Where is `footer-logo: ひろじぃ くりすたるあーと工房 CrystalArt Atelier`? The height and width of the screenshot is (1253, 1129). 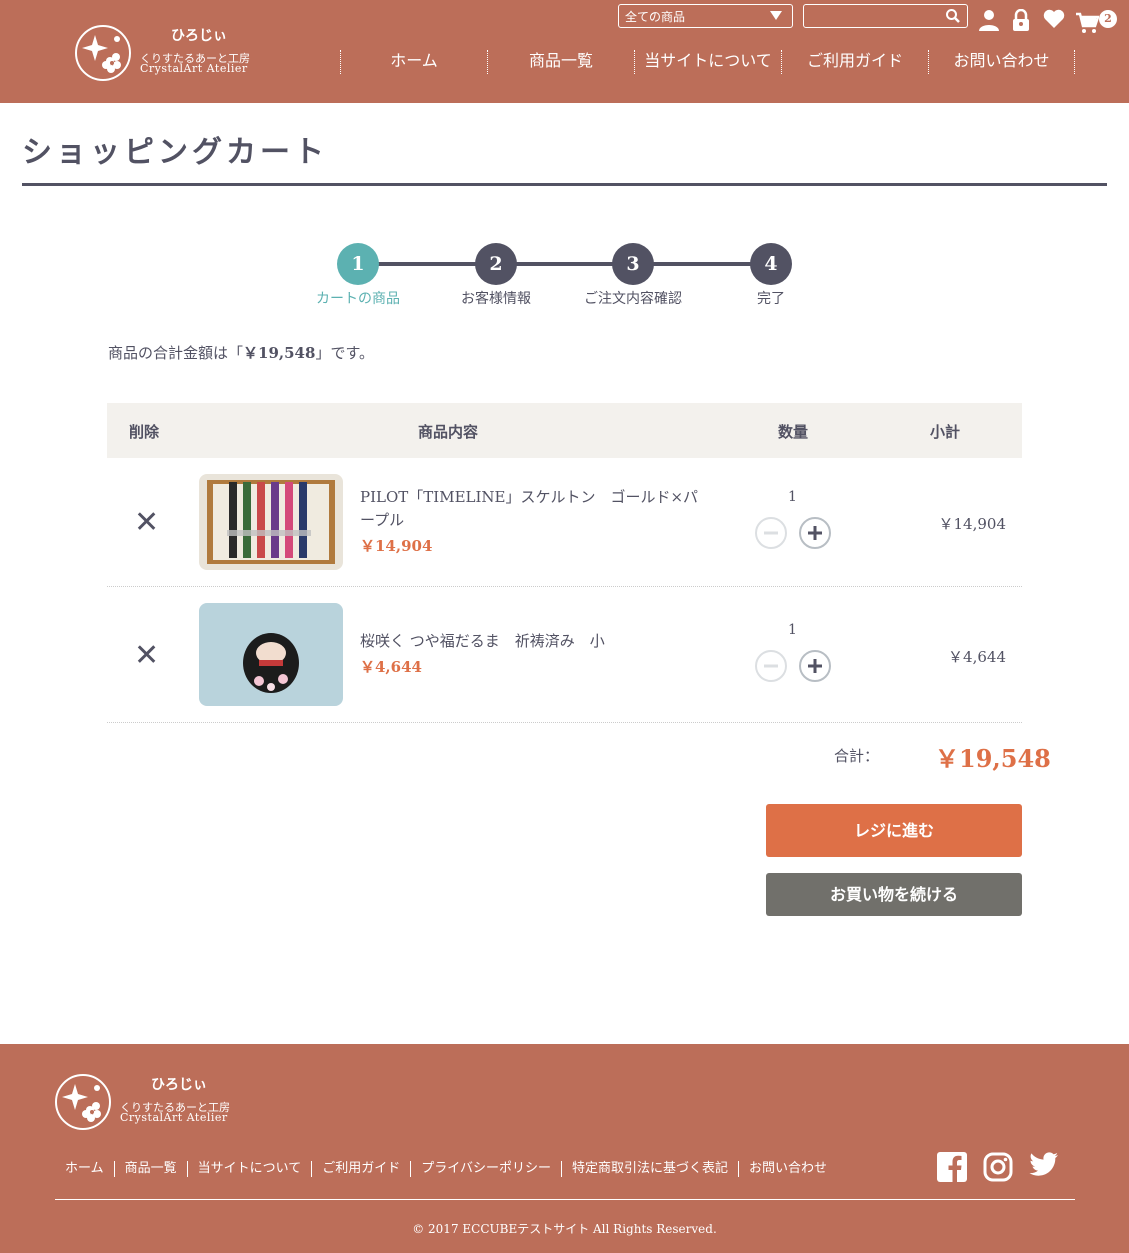
footer-logo: ひろじぃ くりすたるあーと工房 CrystalArt Atelier is located at coordinates (142, 1104).